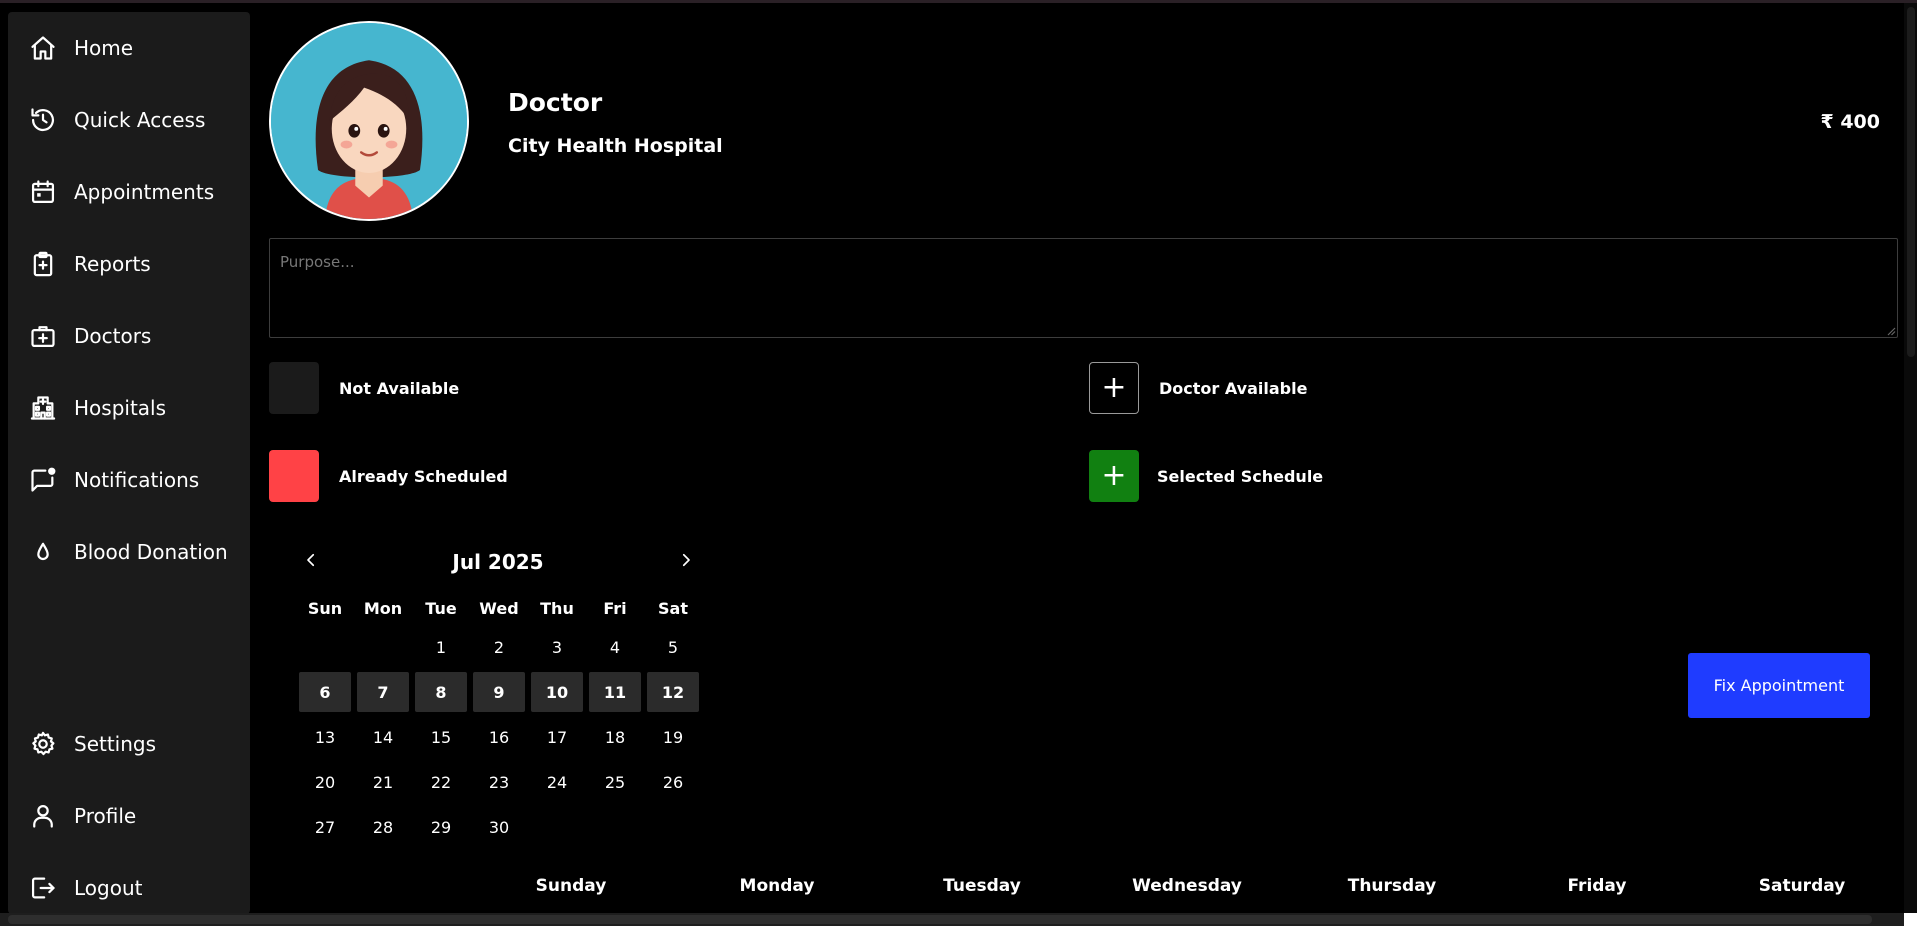  Describe the element at coordinates (144, 192) in the screenshot. I see `sidebar-item-label: Appointments` at that location.